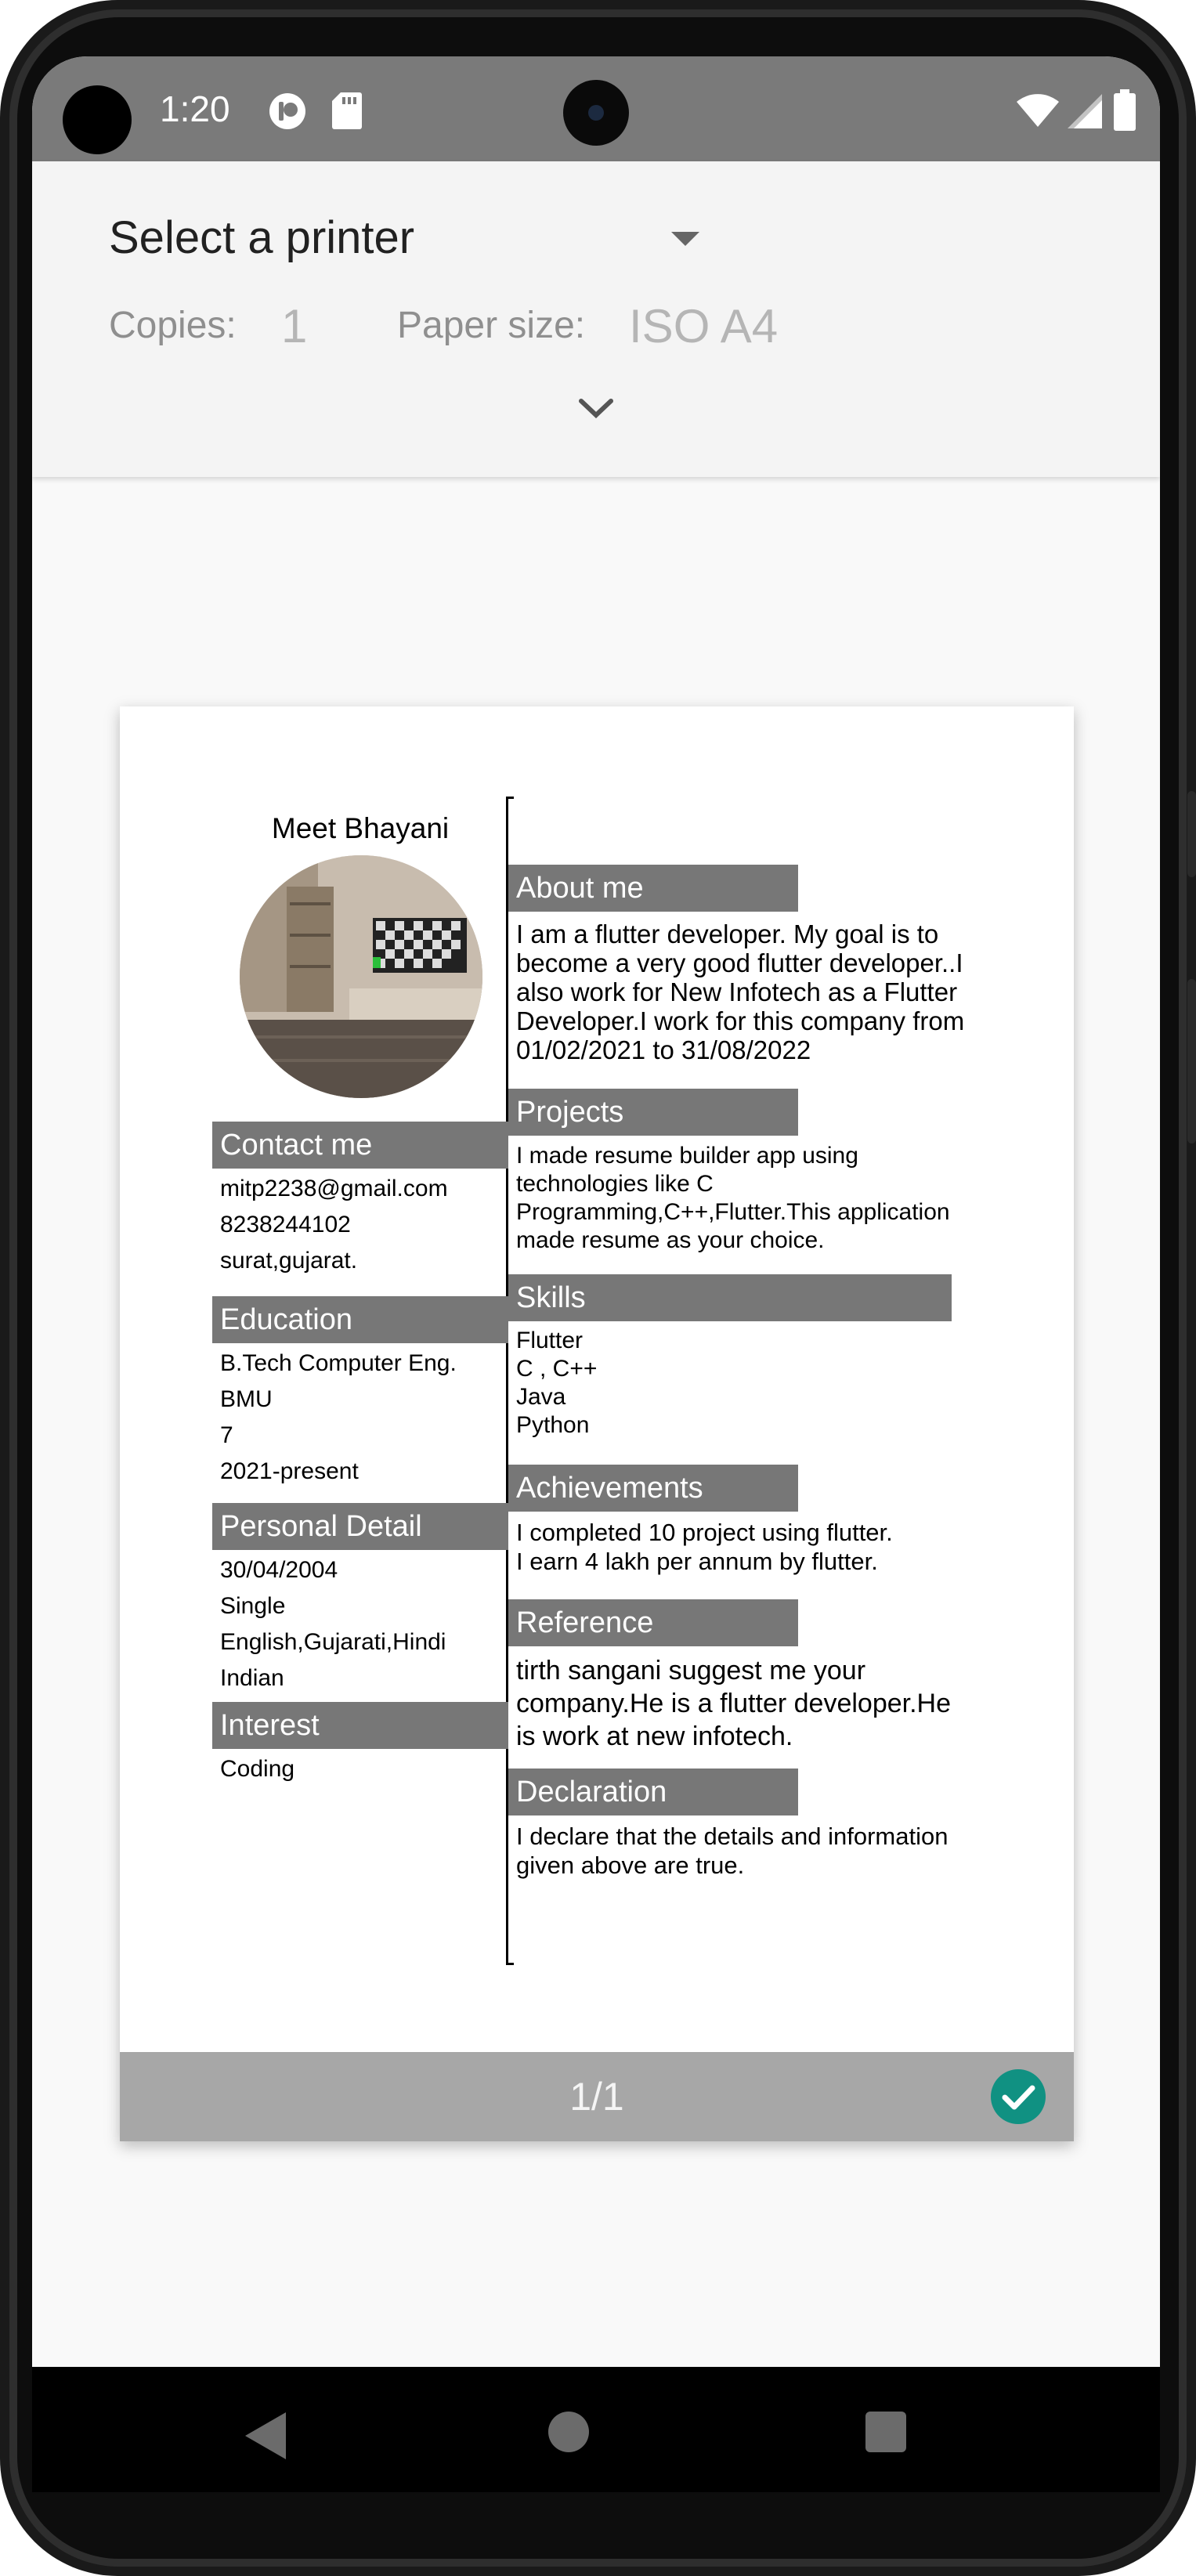  I want to click on about-line: also work for New Infotech as a Flutter, so click(737, 991).